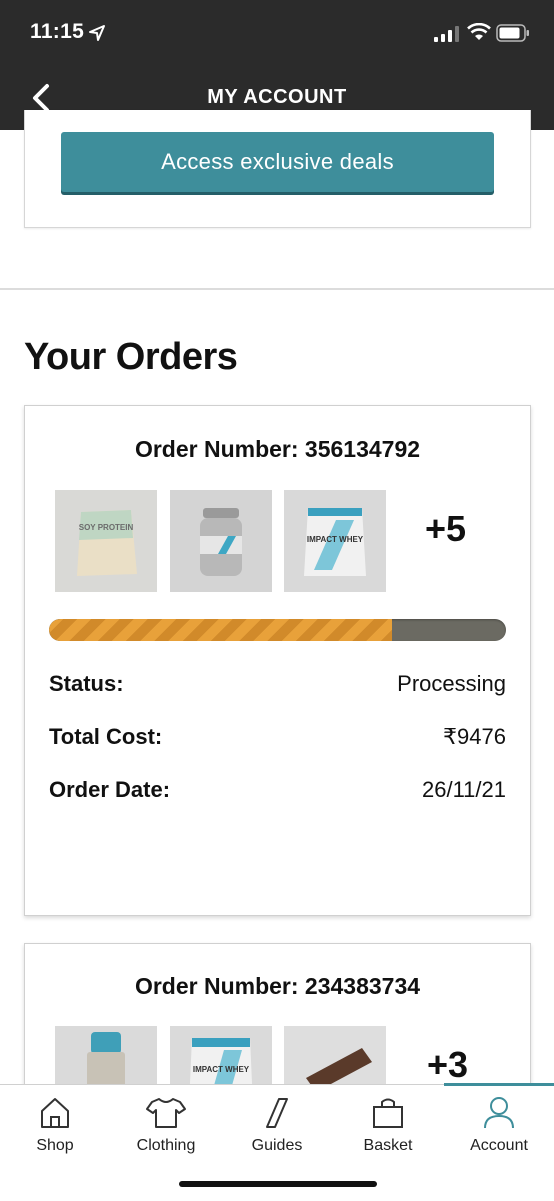  Describe the element at coordinates (166, 1145) in the screenshot. I see `tab-label: Clothing` at that location.